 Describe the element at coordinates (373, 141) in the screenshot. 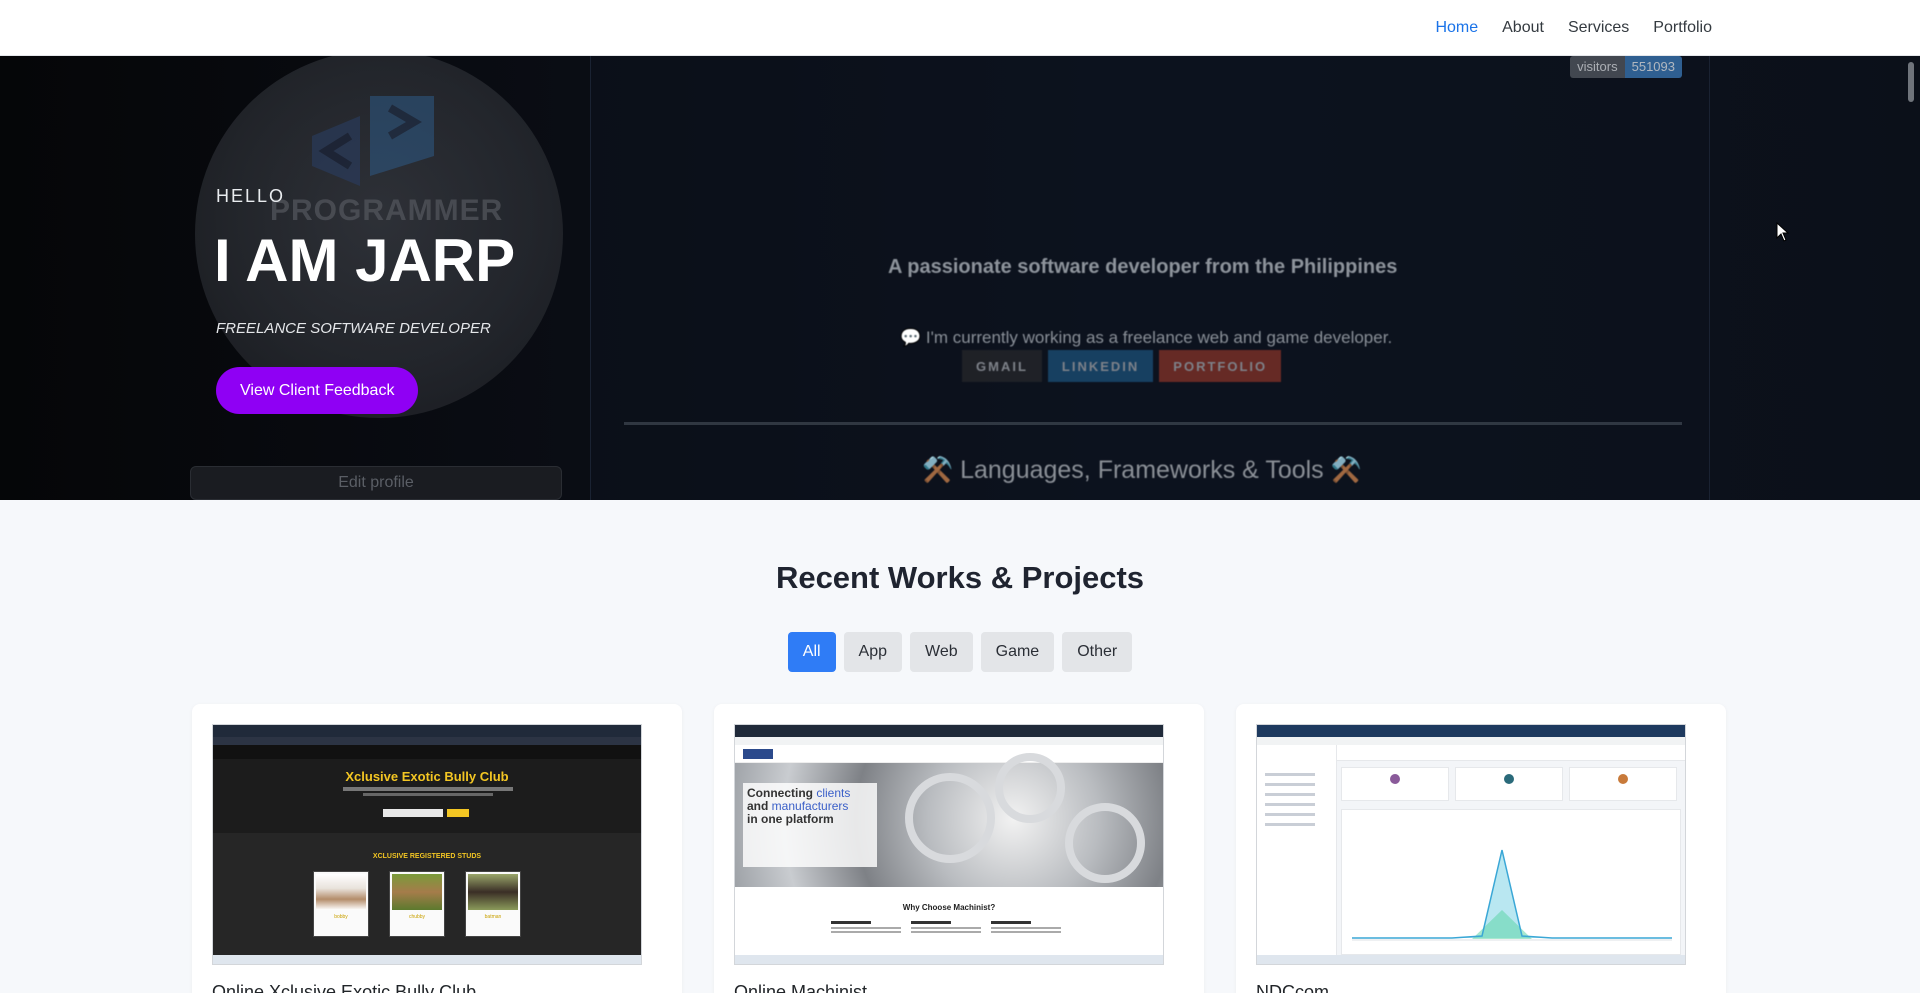

I see `code-brackets-icon` at that location.